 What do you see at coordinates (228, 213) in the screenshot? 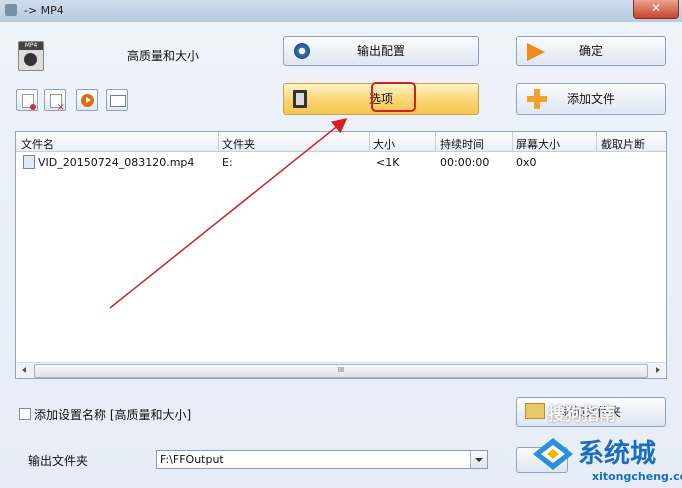
I see `annotation-arrow` at bounding box center [228, 213].